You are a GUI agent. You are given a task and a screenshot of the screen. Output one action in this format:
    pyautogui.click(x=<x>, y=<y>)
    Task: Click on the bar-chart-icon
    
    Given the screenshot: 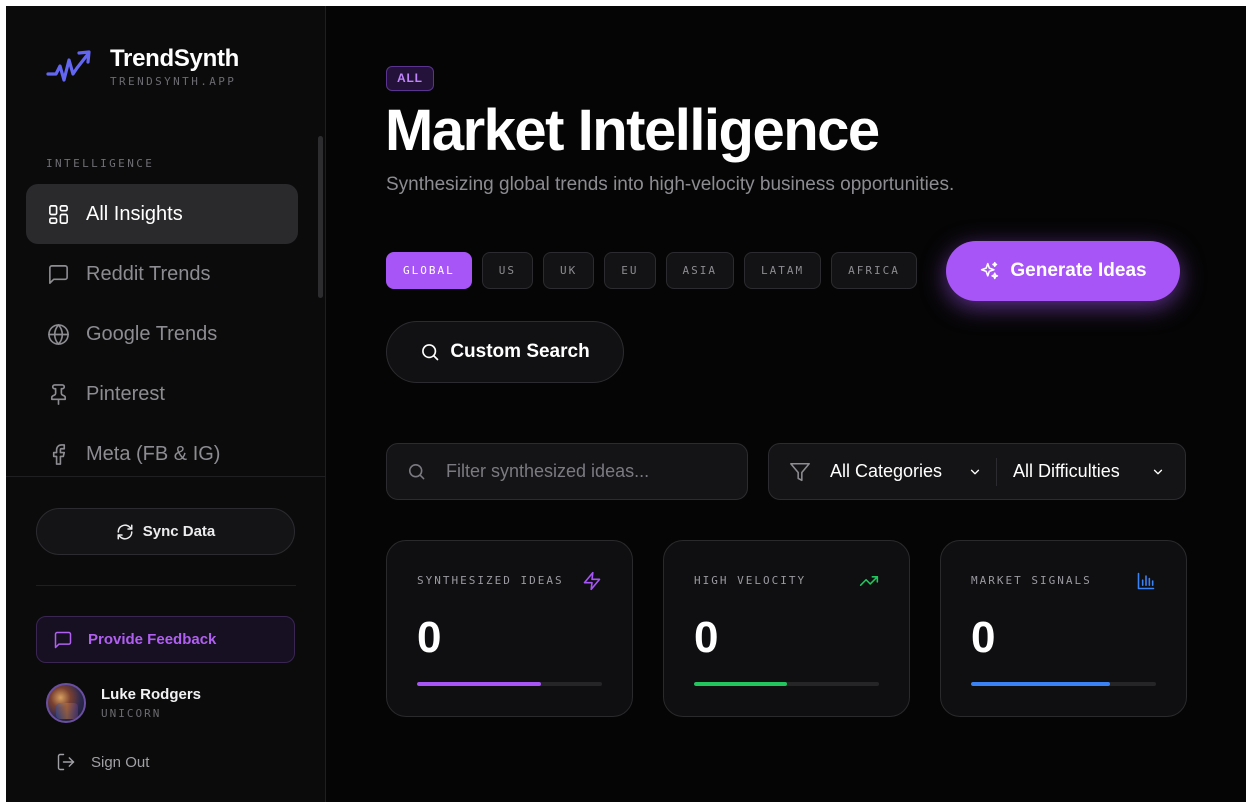 What is the action you would take?
    pyautogui.click(x=1146, y=581)
    